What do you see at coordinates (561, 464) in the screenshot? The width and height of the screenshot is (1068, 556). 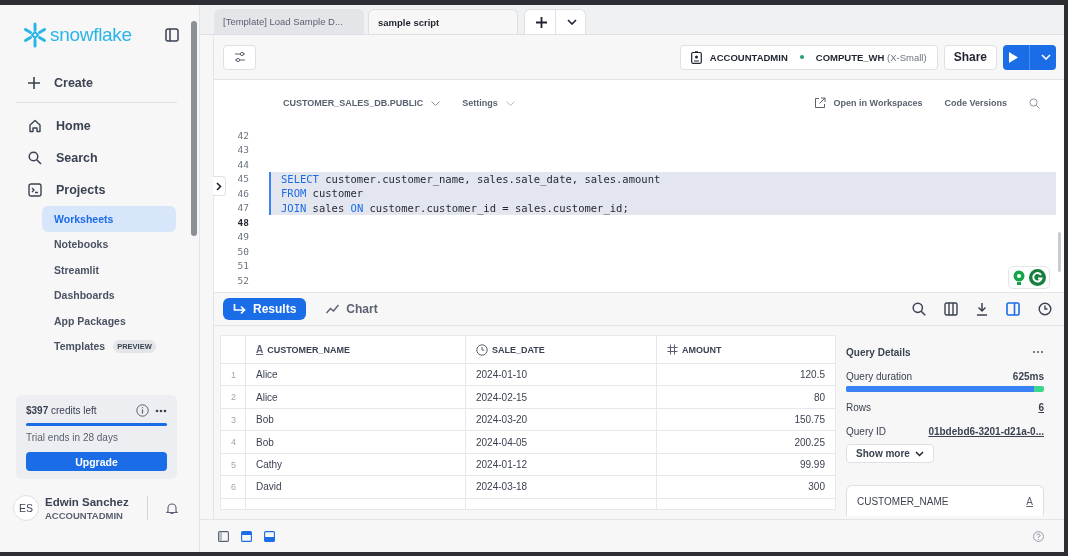 I see `table-cell: 2024-01-12` at bounding box center [561, 464].